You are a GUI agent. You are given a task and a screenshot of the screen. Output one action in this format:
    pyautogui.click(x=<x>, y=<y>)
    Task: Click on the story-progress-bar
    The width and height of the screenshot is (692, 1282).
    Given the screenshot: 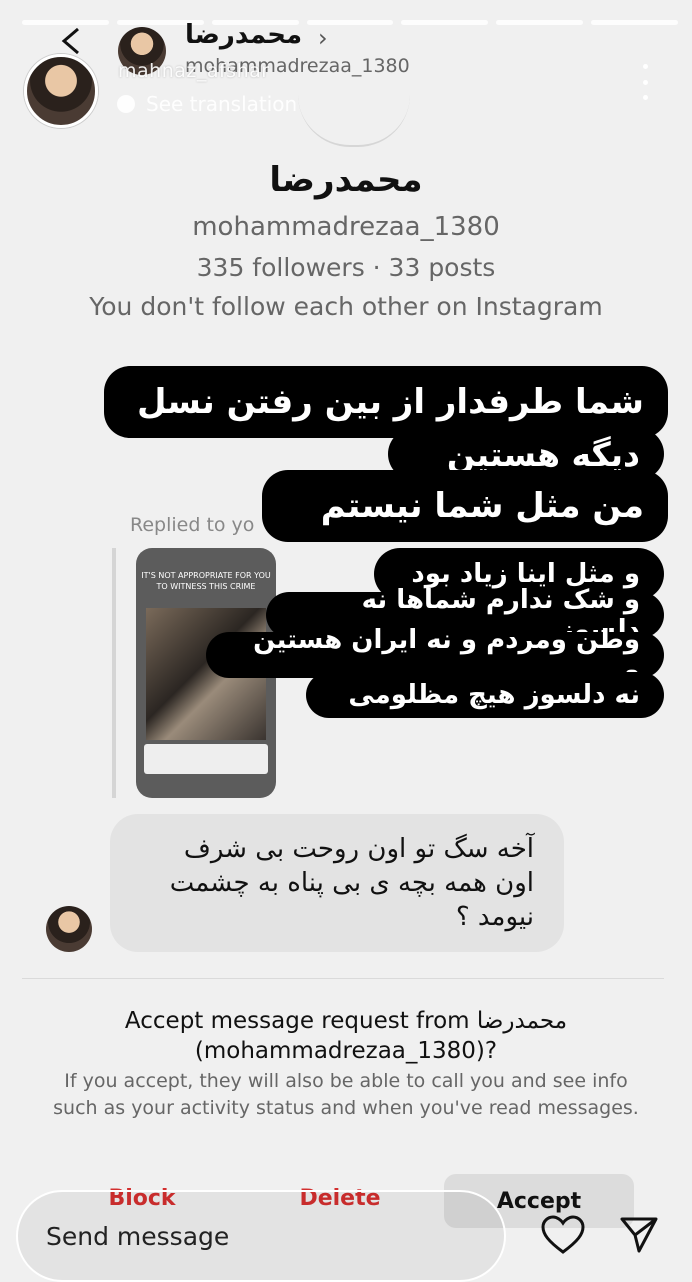 What is the action you would take?
    pyautogui.click(x=350, y=23)
    